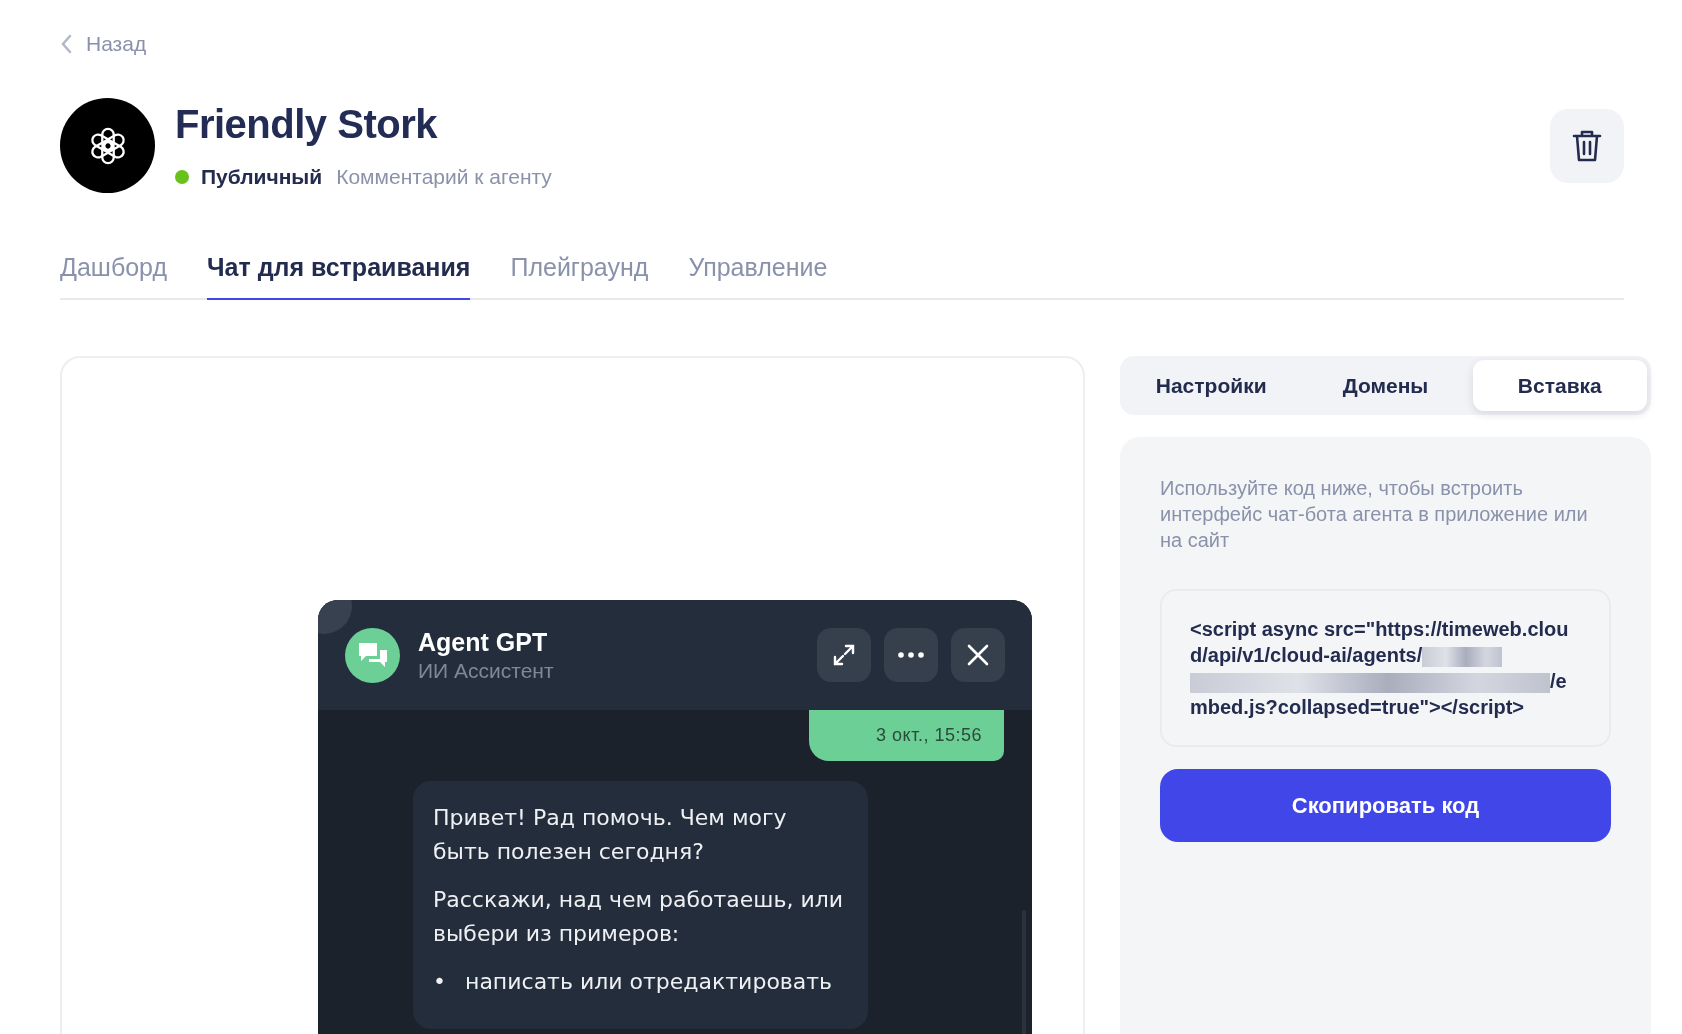 The width and height of the screenshot is (1682, 1034). I want to click on chat-title: Agent GPT, so click(483, 642).